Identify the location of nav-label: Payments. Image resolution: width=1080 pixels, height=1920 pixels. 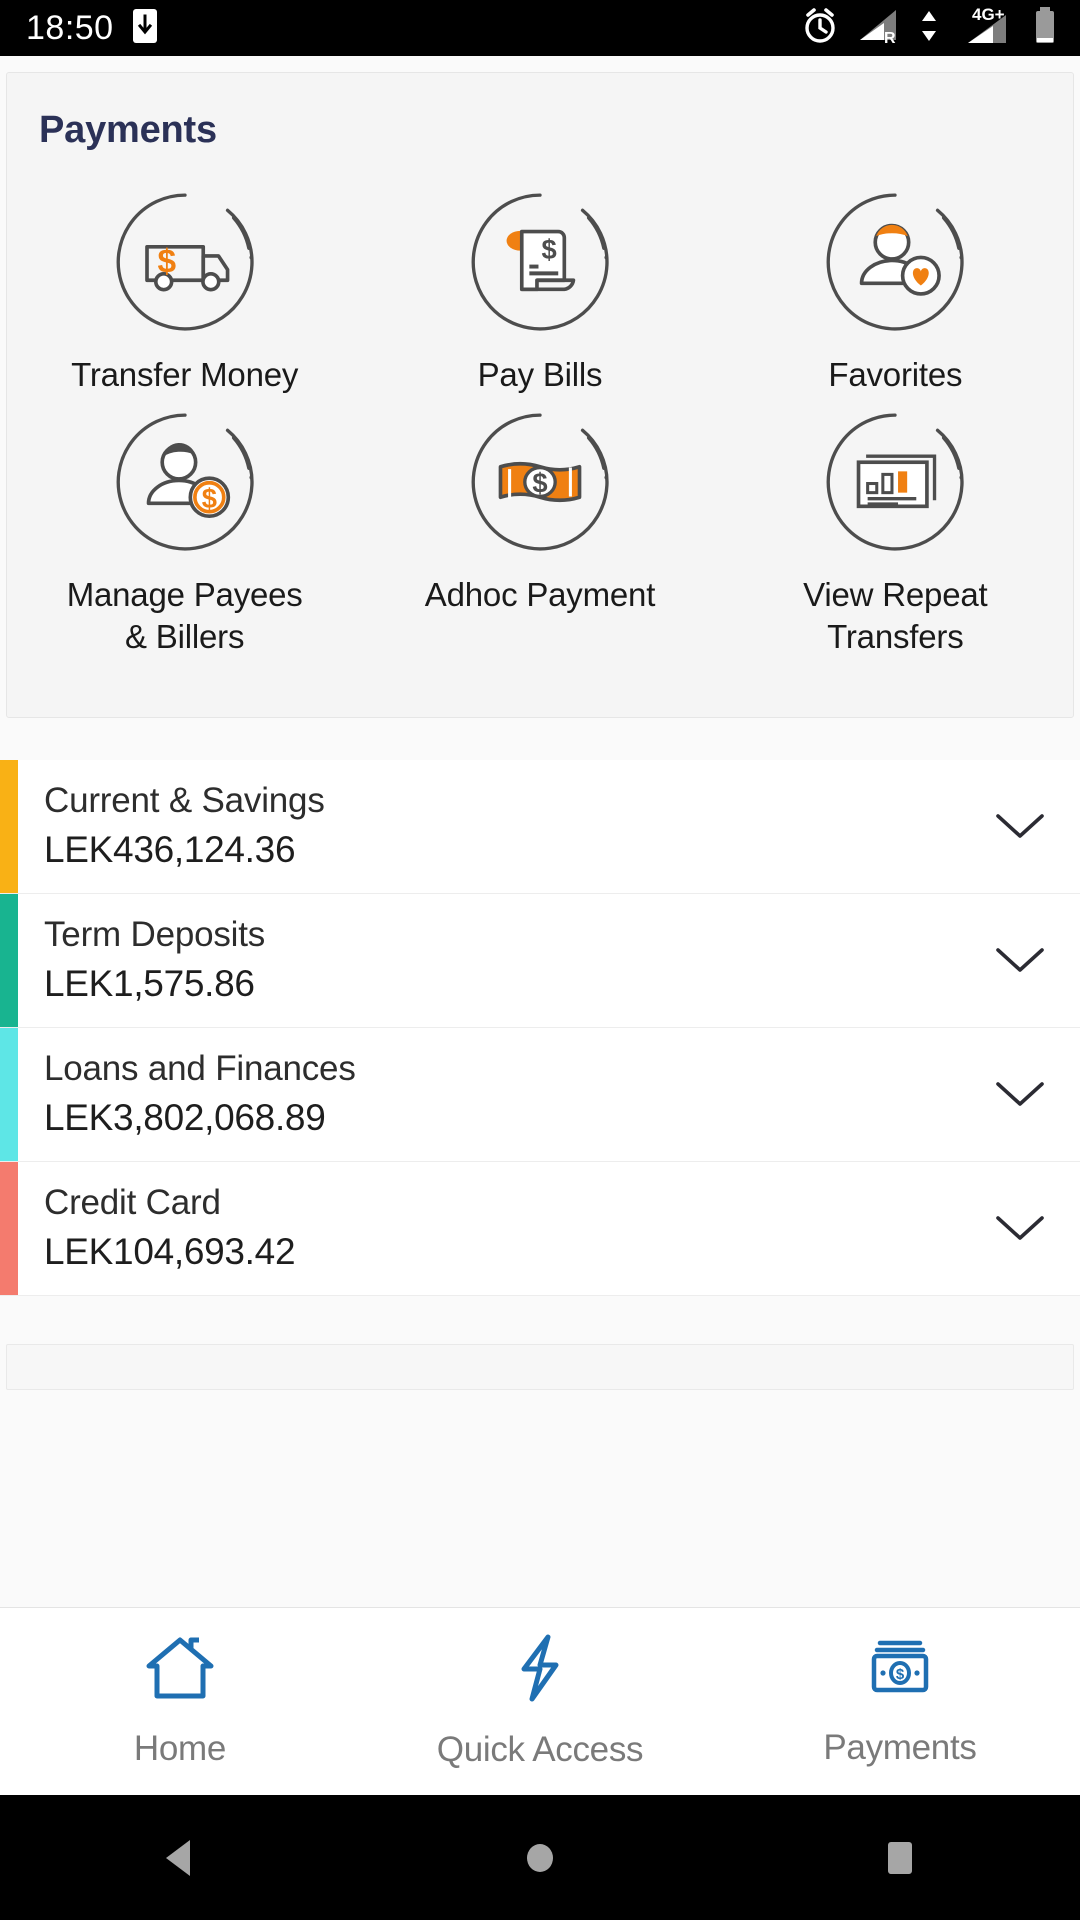
(900, 1747).